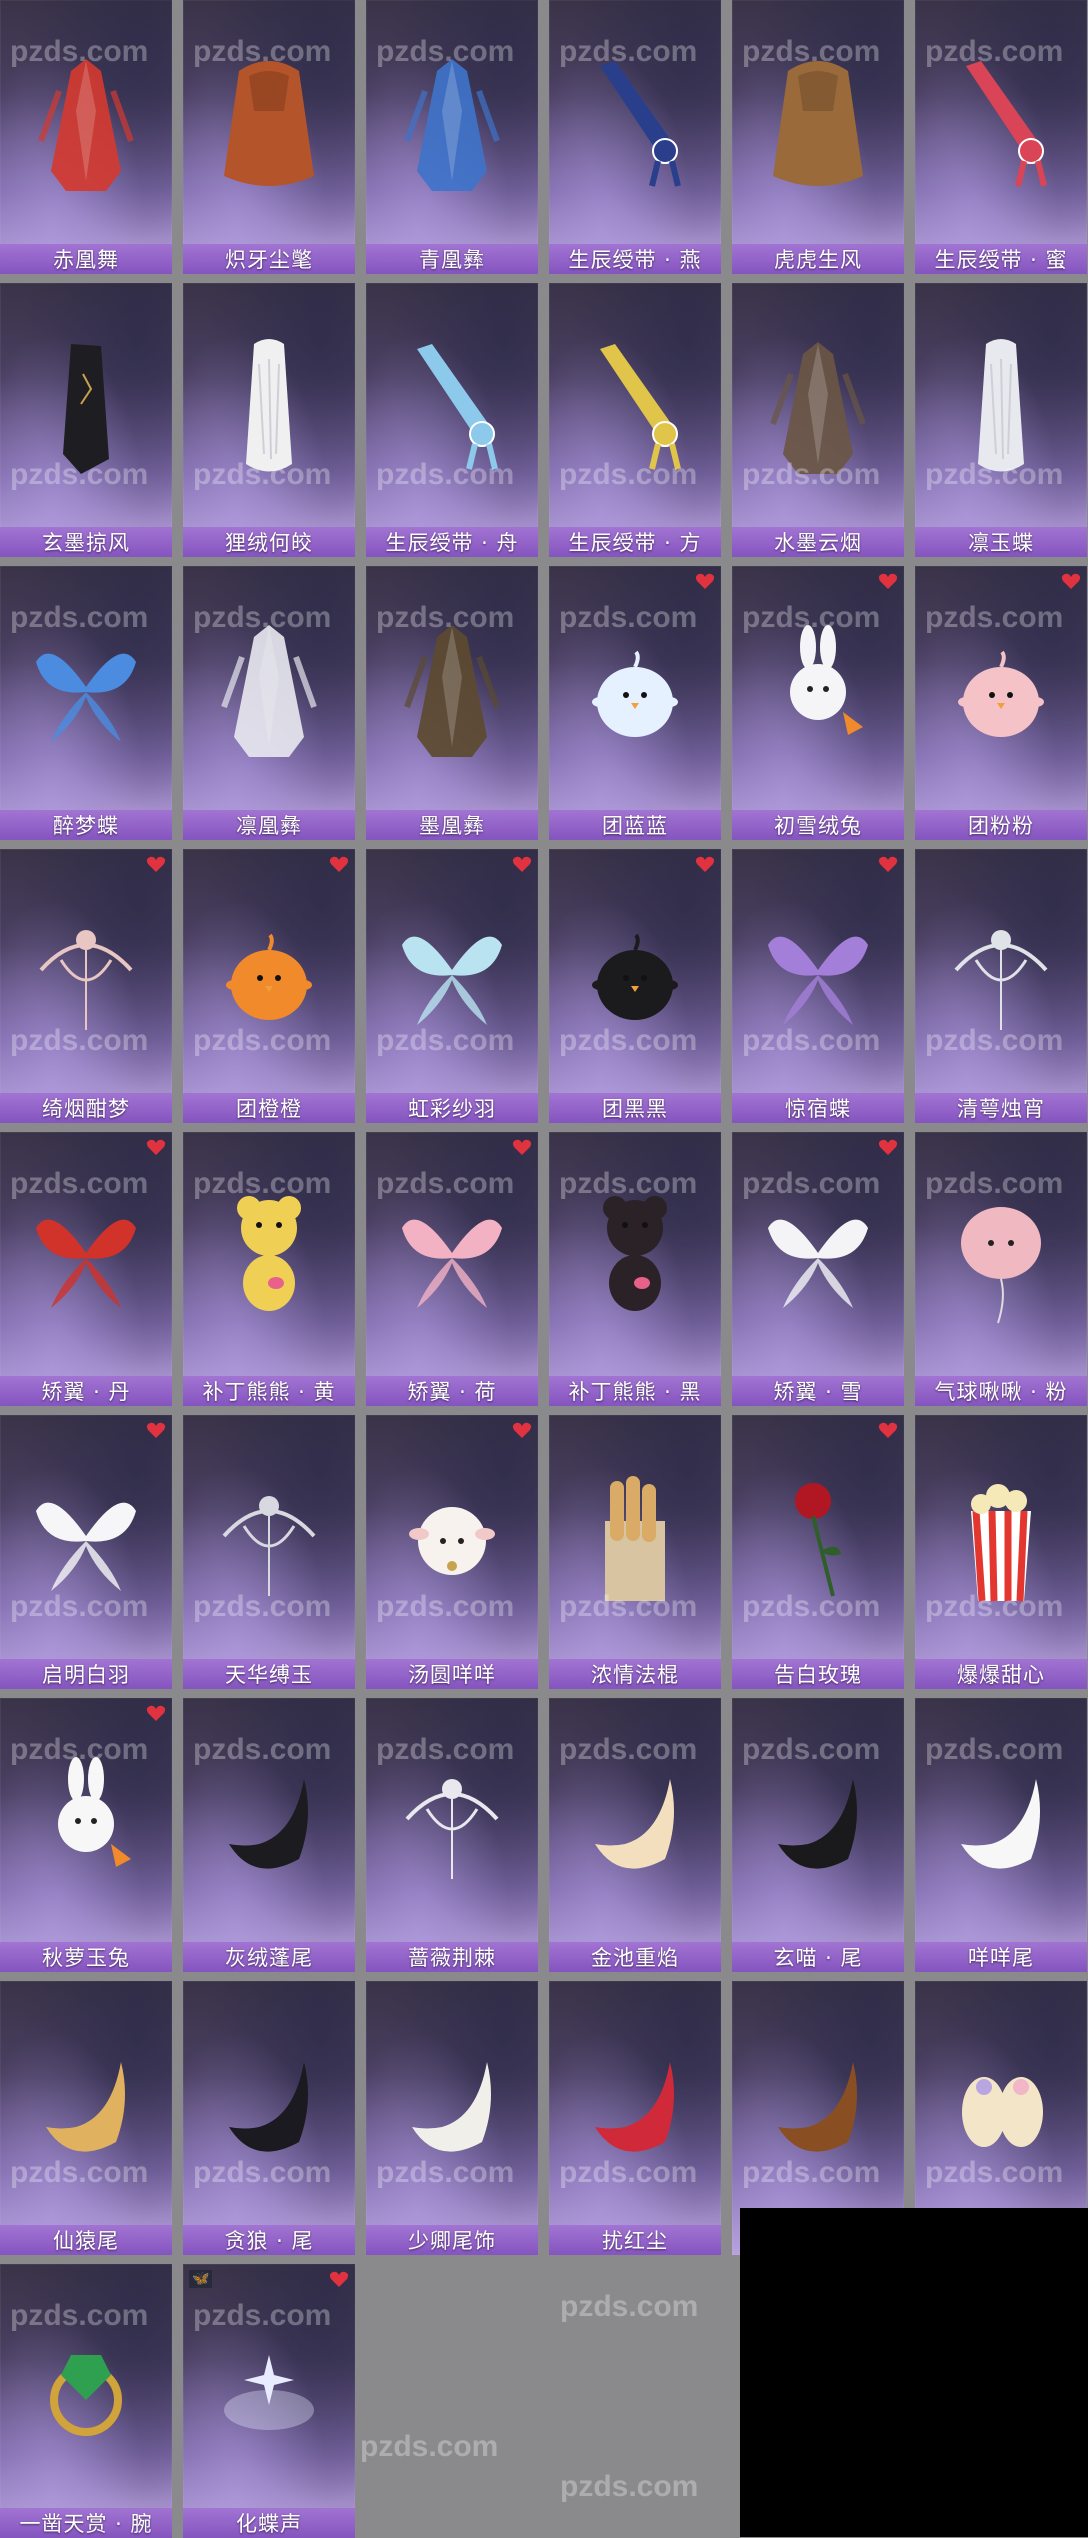  Describe the element at coordinates (1001, 1258) in the screenshot. I see `balloon-icon` at that location.